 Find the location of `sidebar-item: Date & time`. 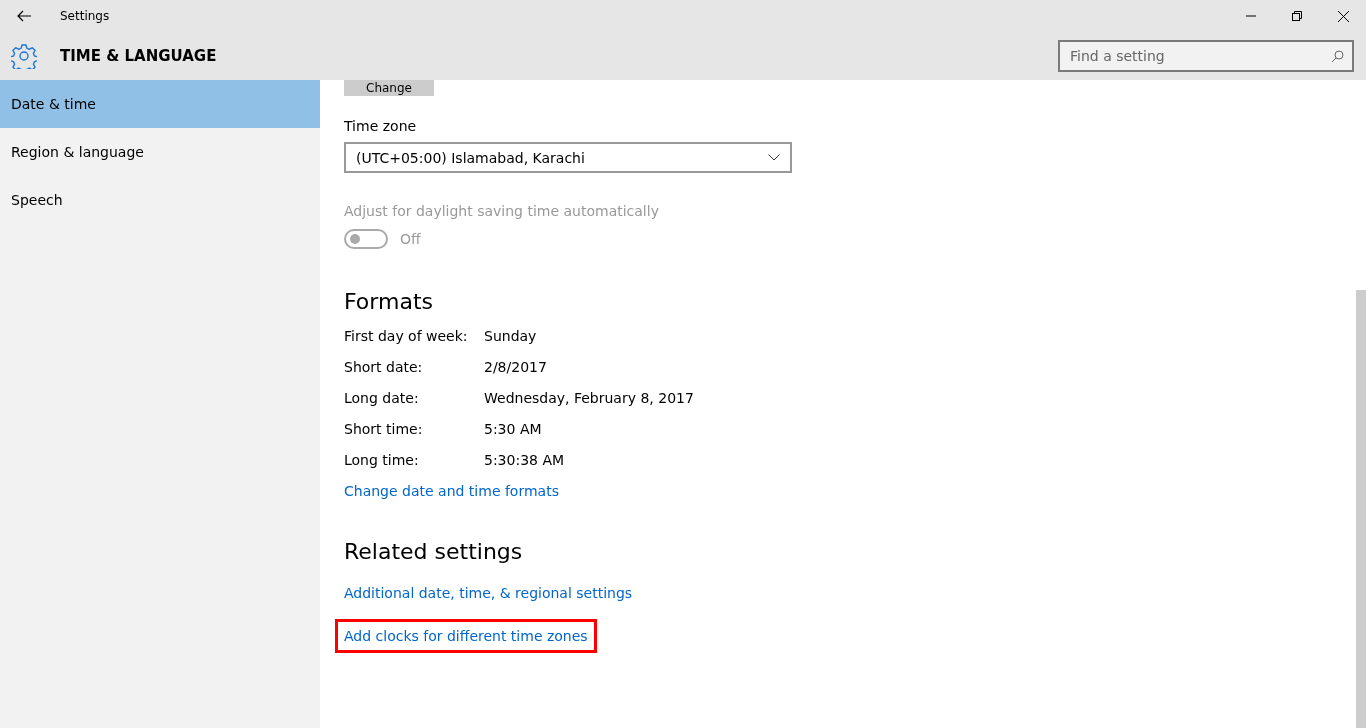

sidebar-item: Date & time is located at coordinates (160, 104).